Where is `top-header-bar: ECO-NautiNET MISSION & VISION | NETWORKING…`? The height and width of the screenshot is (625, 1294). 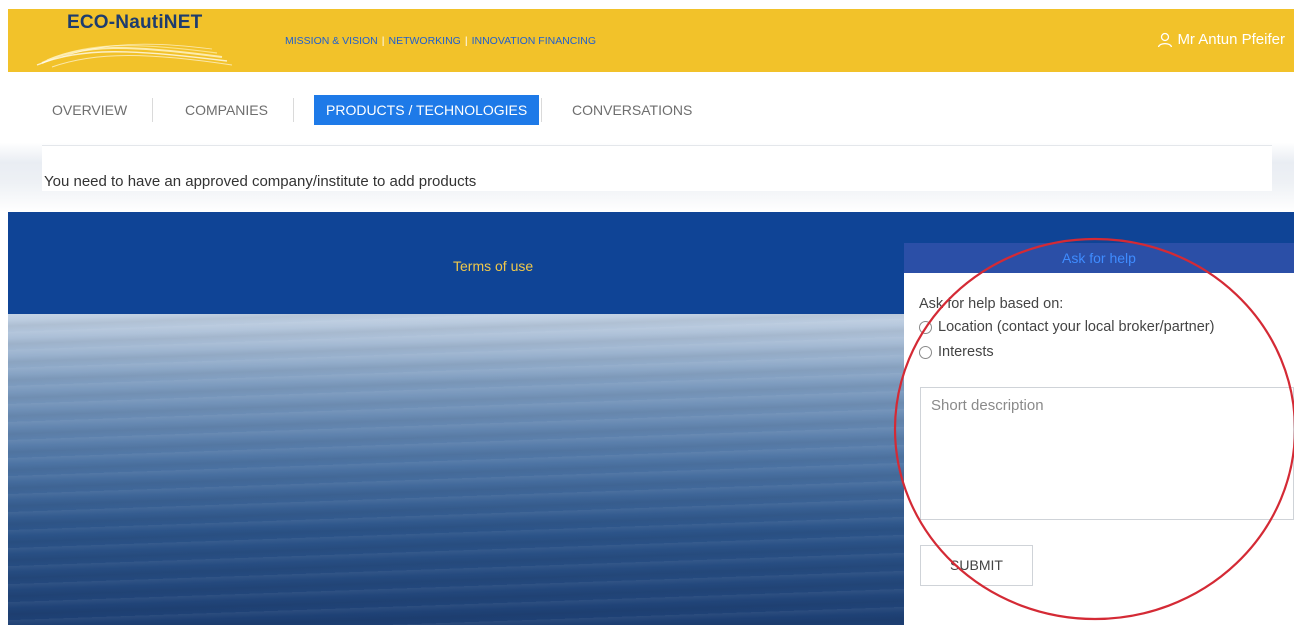 top-header-bar: ECO-NautiNET MISSION & VISION | NETWORKING… is located at coordinates (651, 40).